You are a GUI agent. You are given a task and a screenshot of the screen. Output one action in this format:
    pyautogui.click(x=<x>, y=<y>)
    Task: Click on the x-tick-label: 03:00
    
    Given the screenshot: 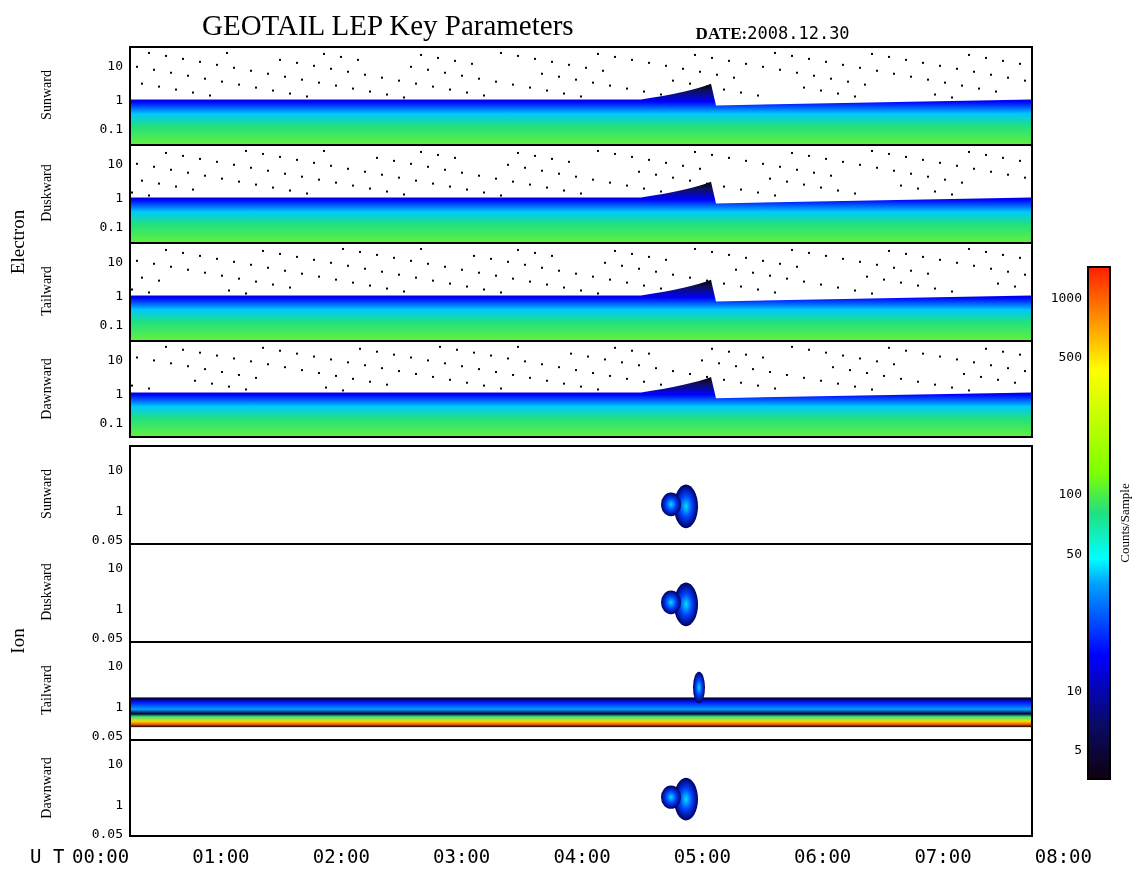 What is the action you would take?
    pyautogui.click(x=462, y=856)
    